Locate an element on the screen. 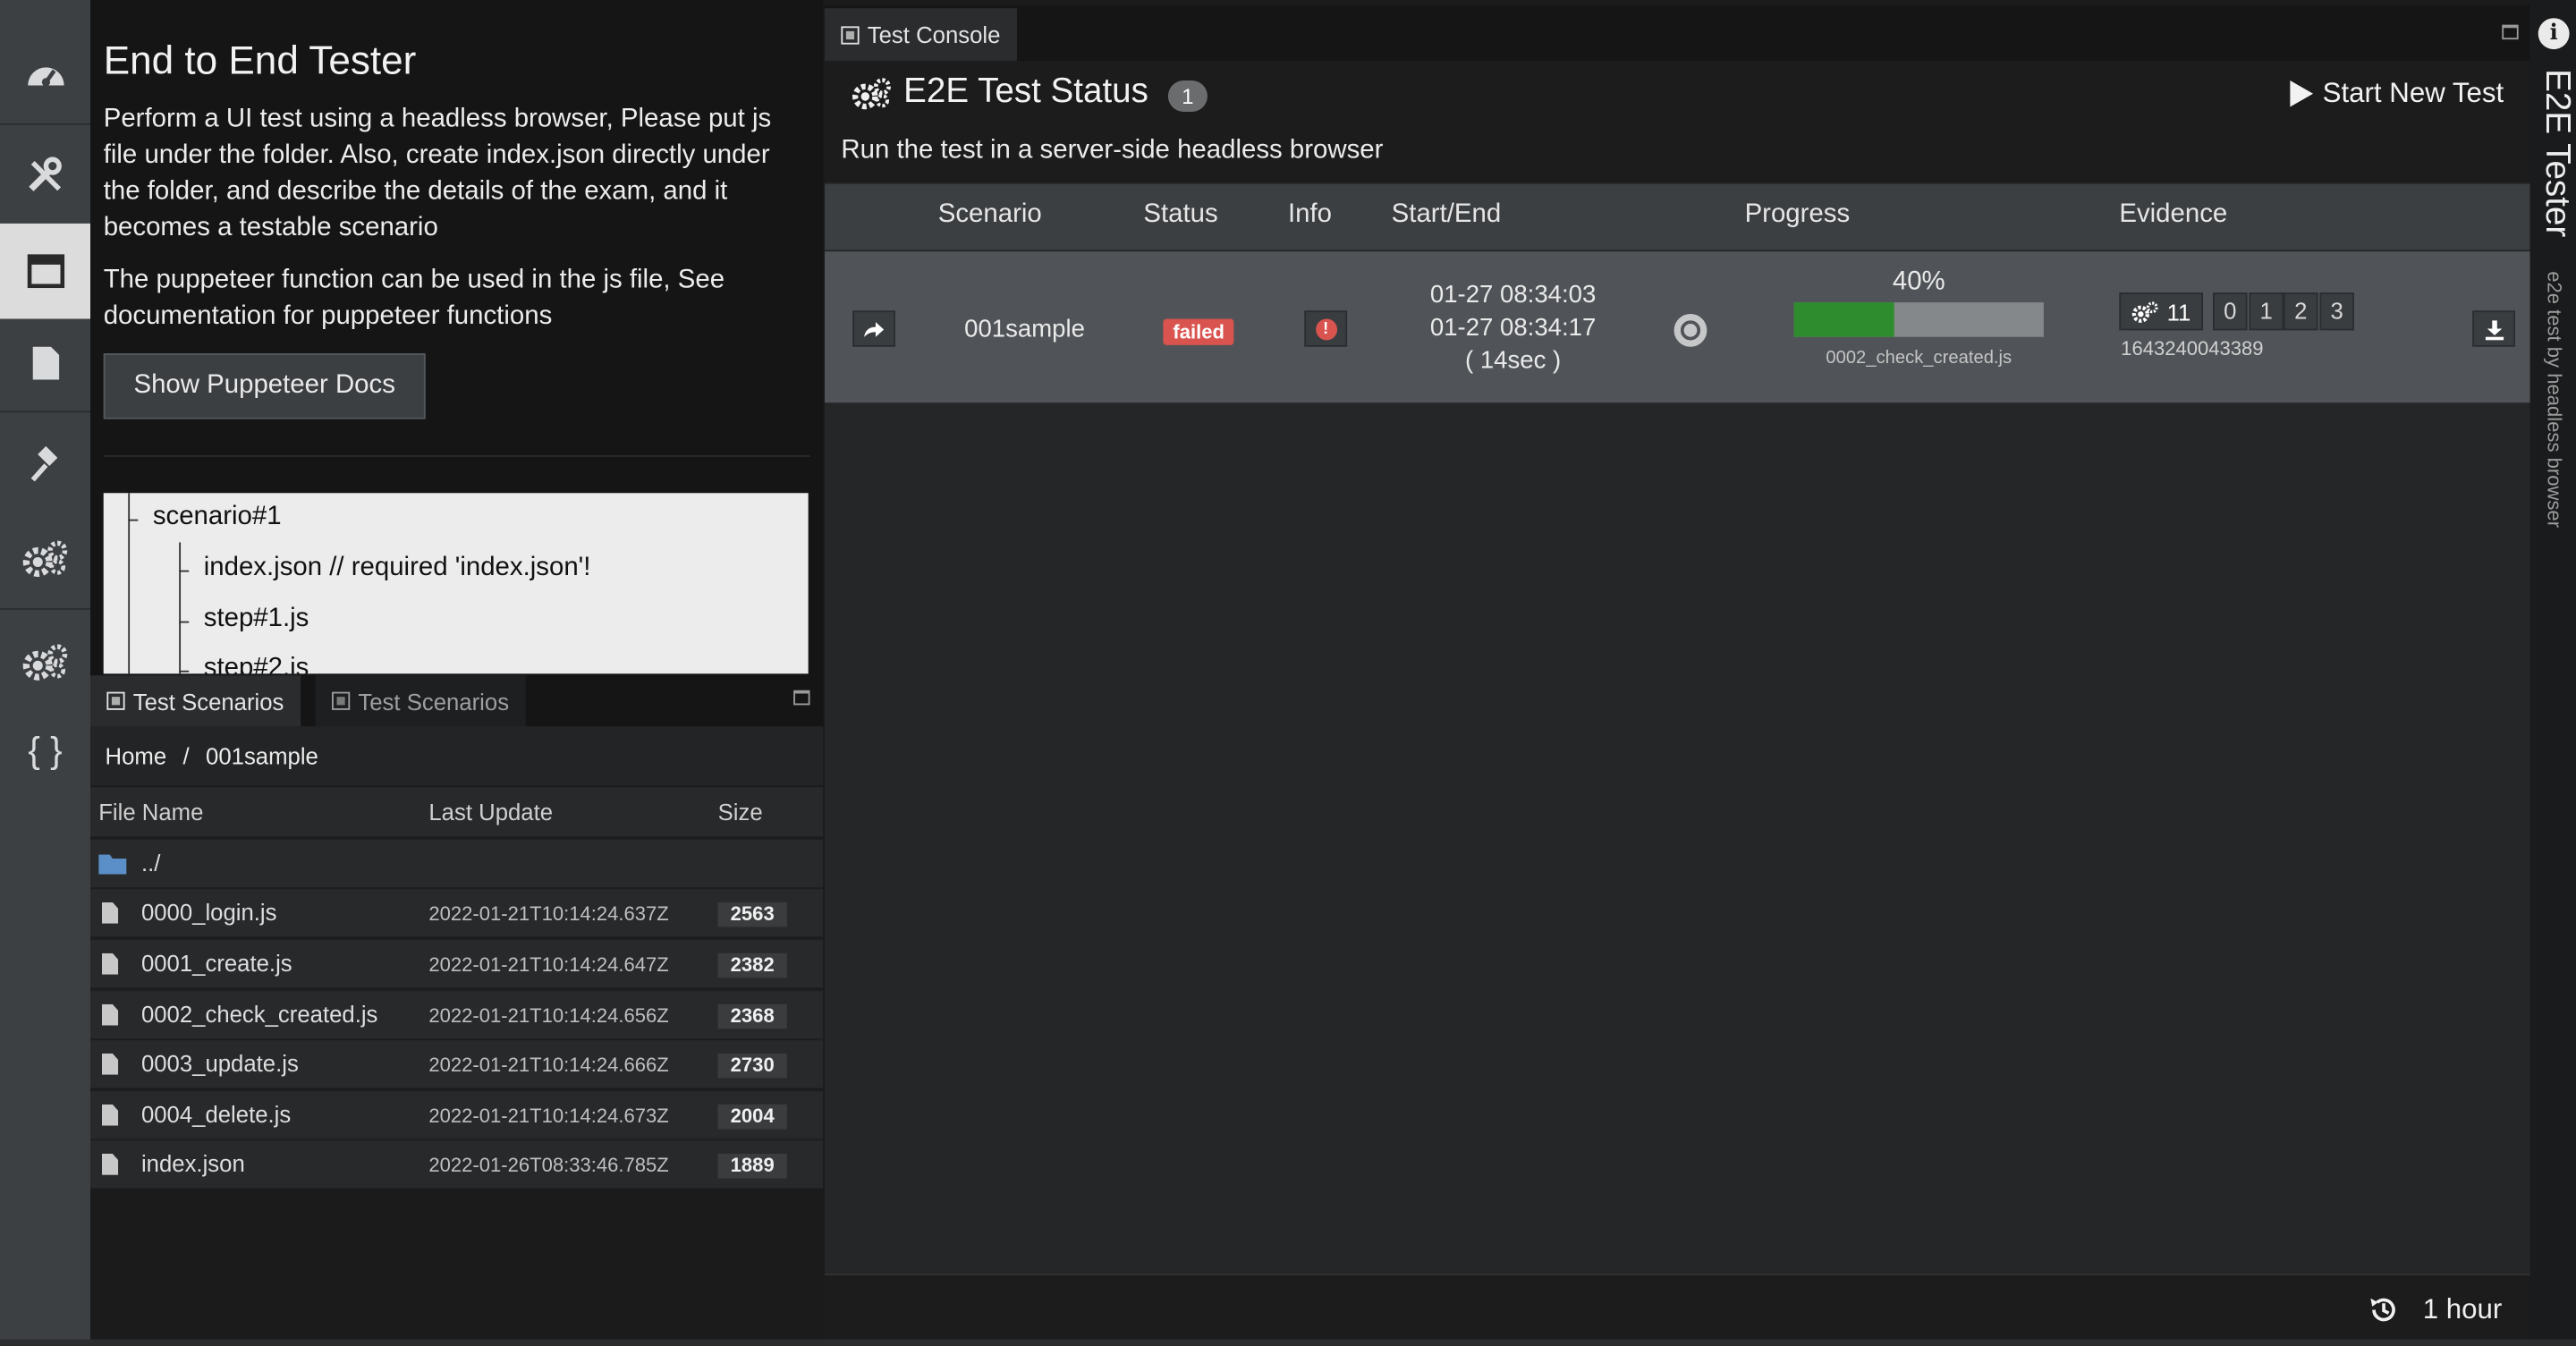  col-last-update: Last Update is located at coordinates (490, 812).